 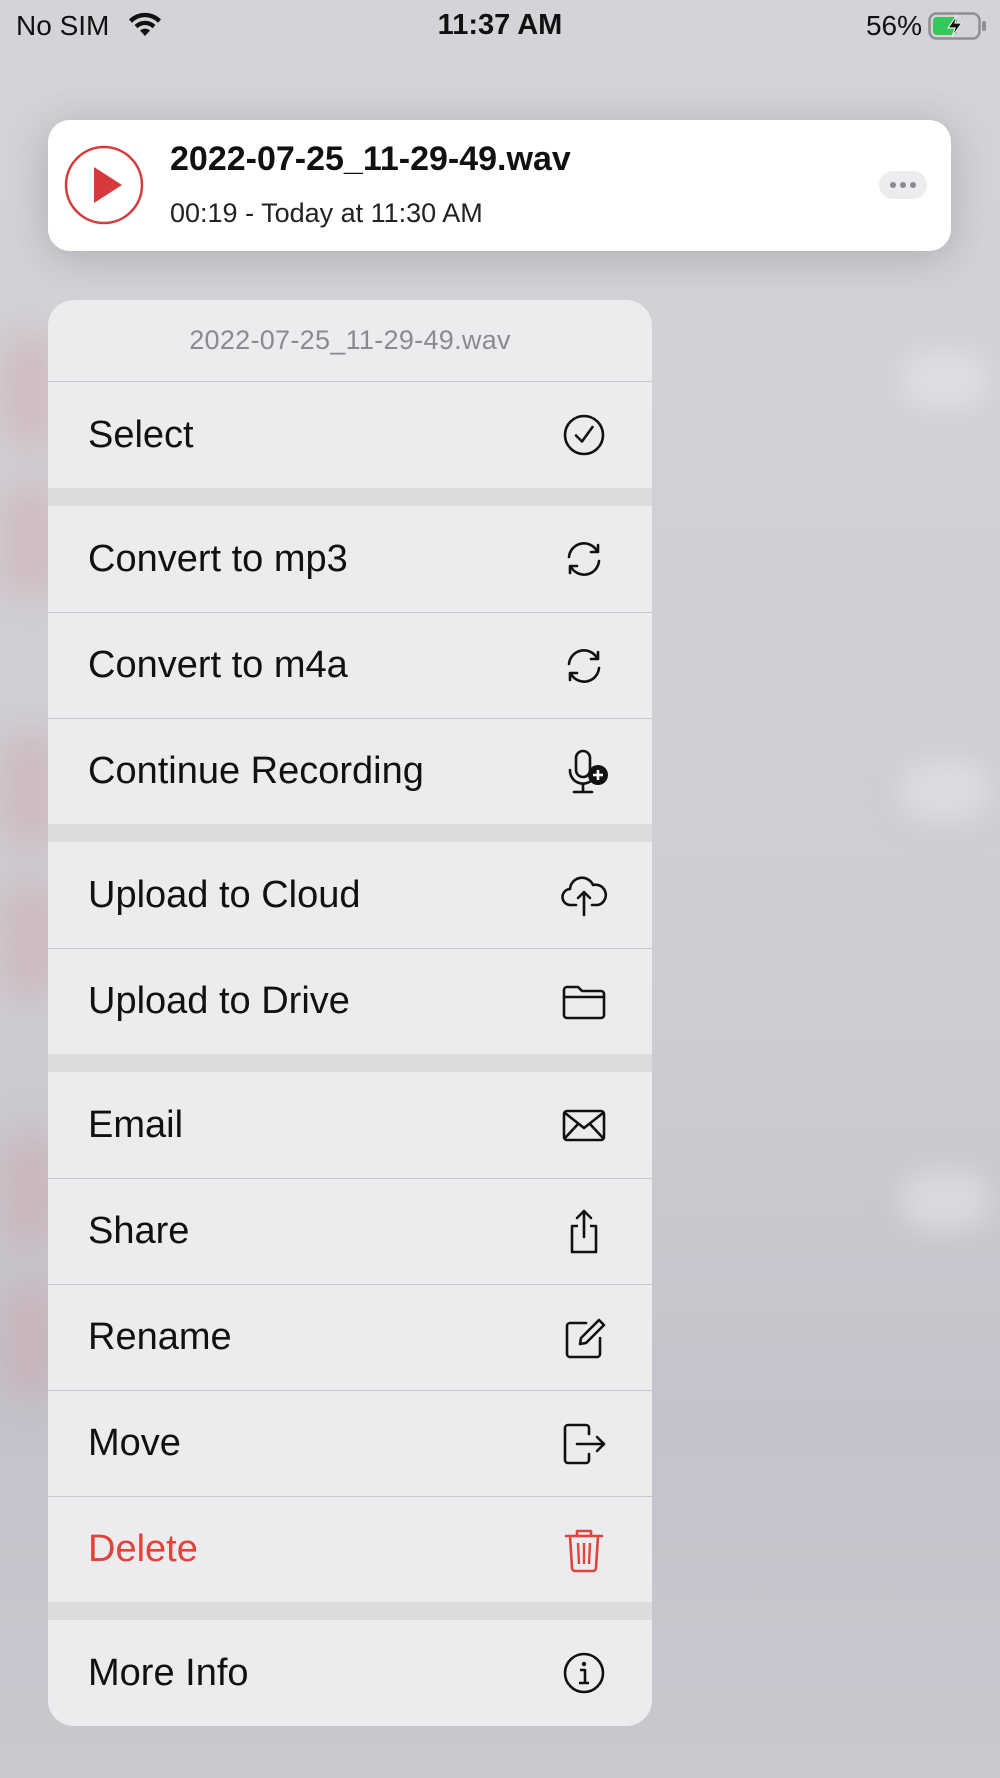 What do you see at coordinates (350, 1549) in the screenshot?
I see `menu-item-delete: Delete` at bounding box center [350, 1549].